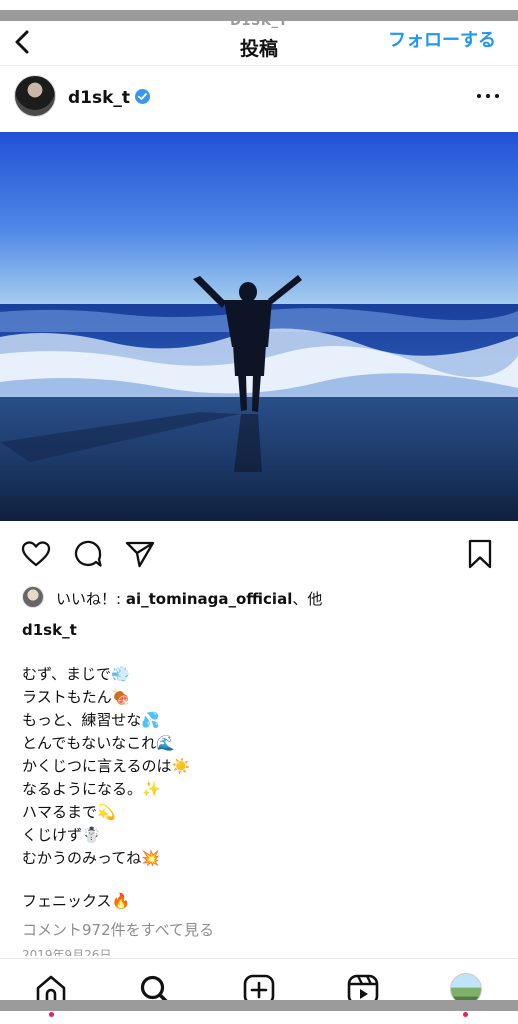  Describe the element at coordinates (307, 599) in the screenshot. I see `likes-suffix: 、他` at that location.